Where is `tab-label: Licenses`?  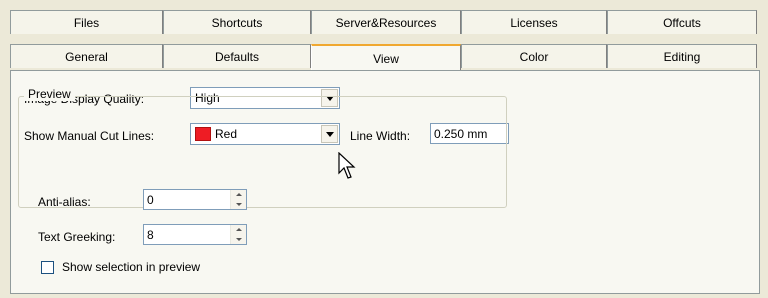 tab-label: Licenses is located at coordinates (534, 22).